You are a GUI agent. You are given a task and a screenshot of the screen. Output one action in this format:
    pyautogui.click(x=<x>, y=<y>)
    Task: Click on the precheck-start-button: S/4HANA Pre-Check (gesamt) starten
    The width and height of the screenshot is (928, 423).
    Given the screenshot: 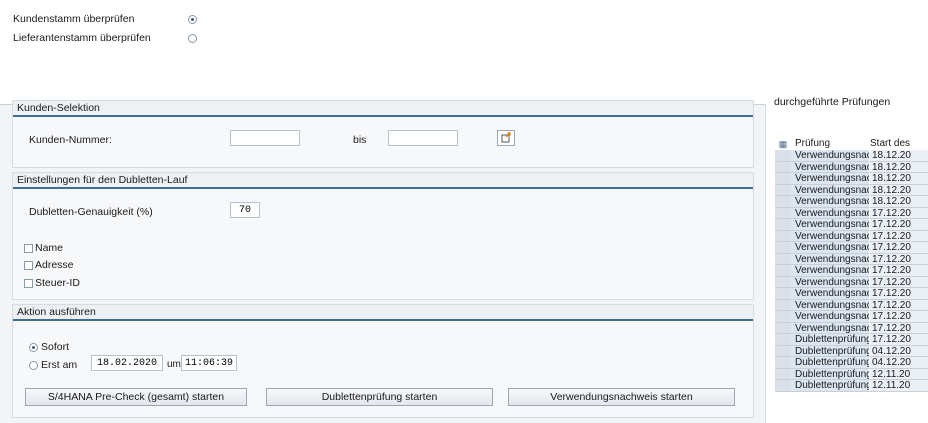 What is the action you would take?
    pyautogui.click(x=136, y=397)
    